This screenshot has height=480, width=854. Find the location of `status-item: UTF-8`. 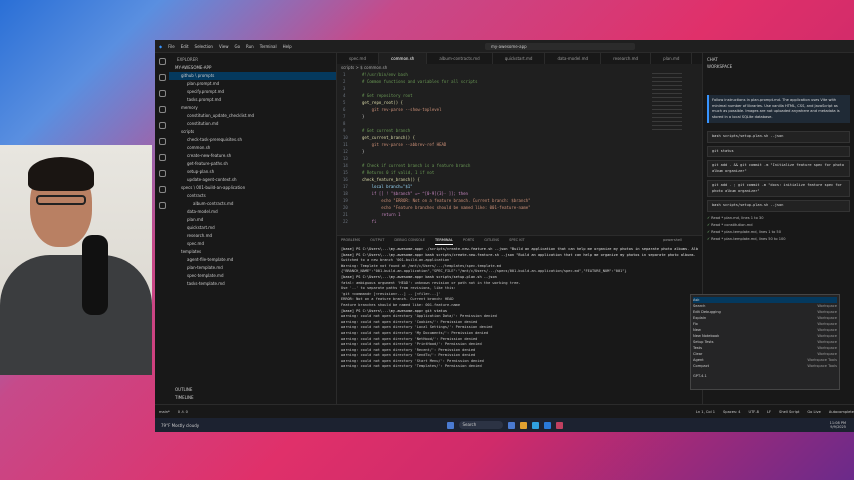

status-item: UTF-8 is located at coordinates (753, 412).